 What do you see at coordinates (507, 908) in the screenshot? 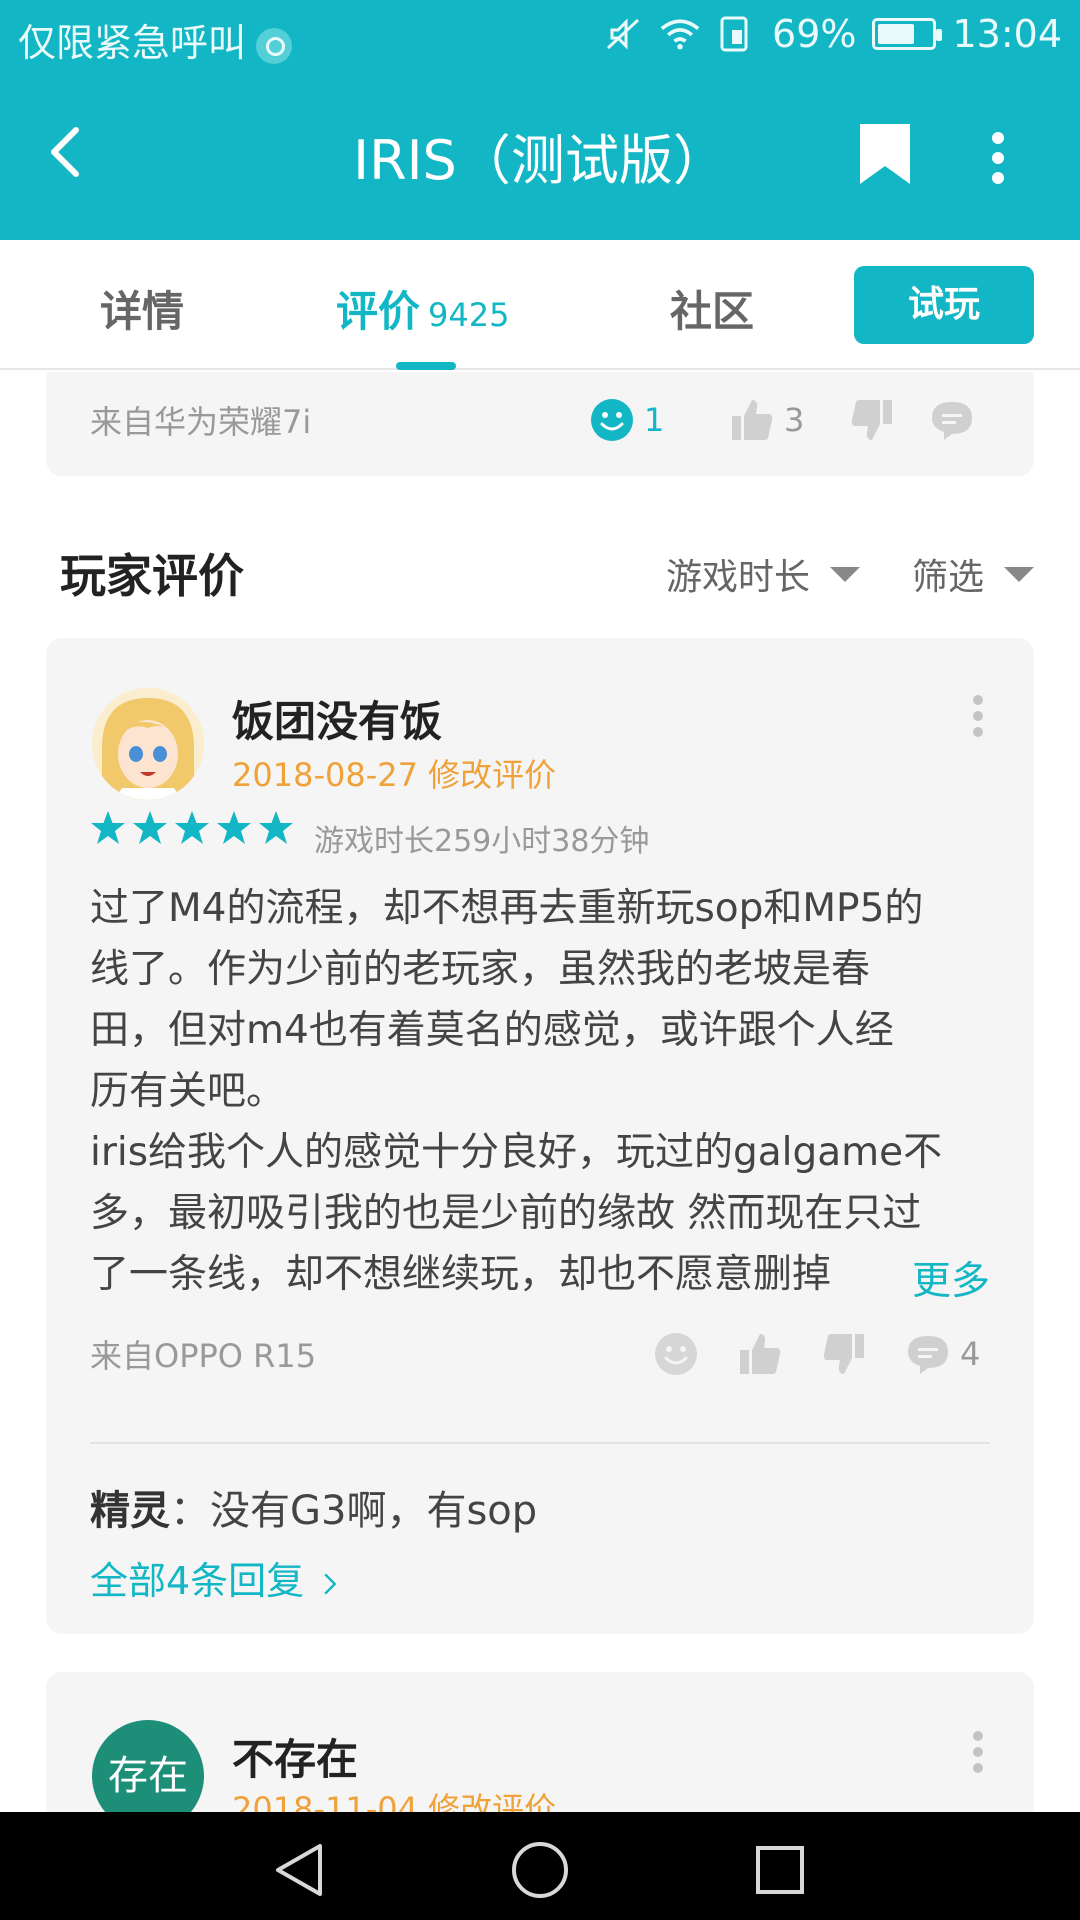
I see `review-line: 过了M4的流程，却不想再去重新玩sop和MP5的` at bounding box center [507, 908].